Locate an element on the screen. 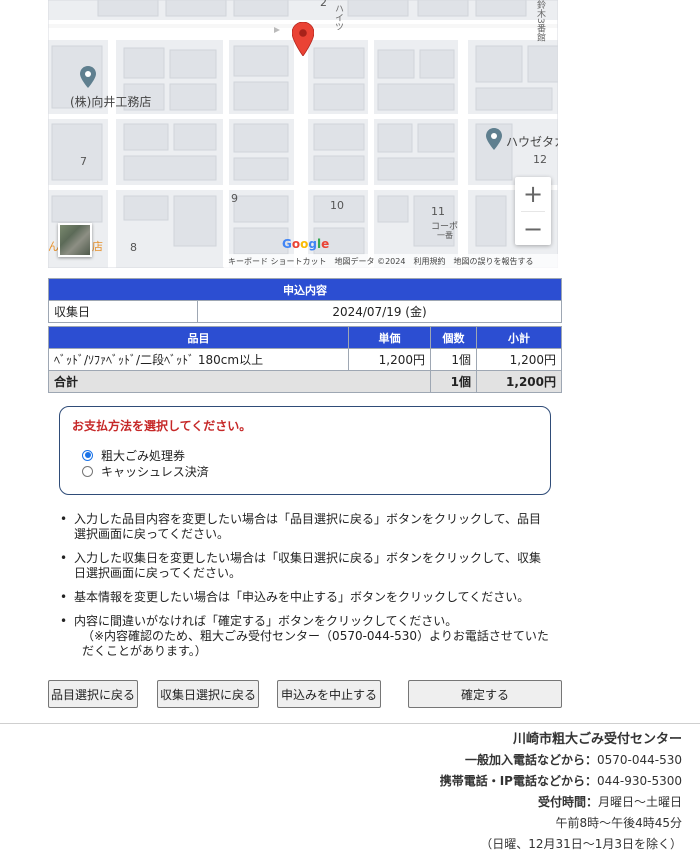  hours-label: 受付時間： is located at coordinates (567, 802).